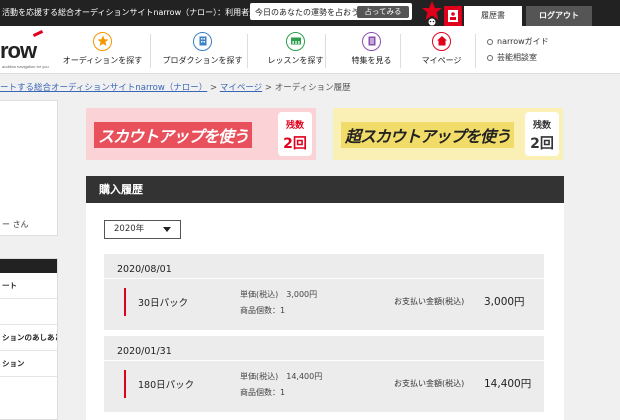 The width and height of the screenshot is (620, 420). What do you see at coordinates (523, 41) in the screenshot?
I see `guide-link-label: narrowガイド` at bounding box center [523, 41].